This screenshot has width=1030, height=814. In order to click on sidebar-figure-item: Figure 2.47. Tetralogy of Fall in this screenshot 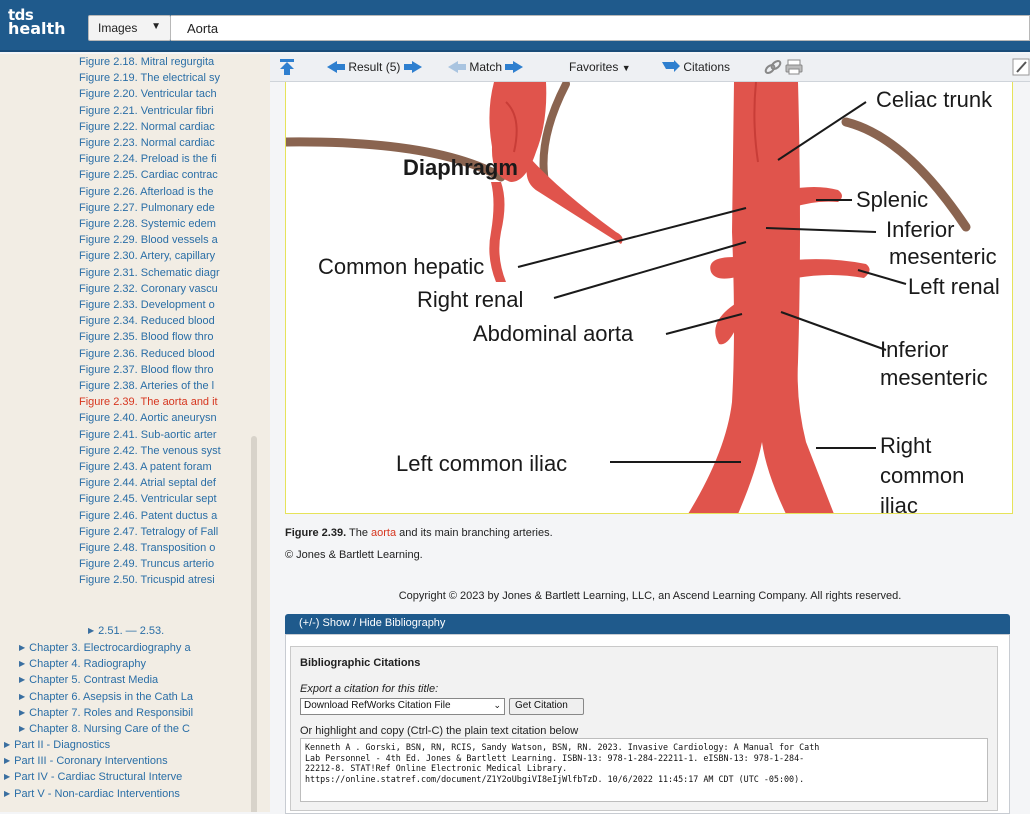, I will do `click(163, 532)`.